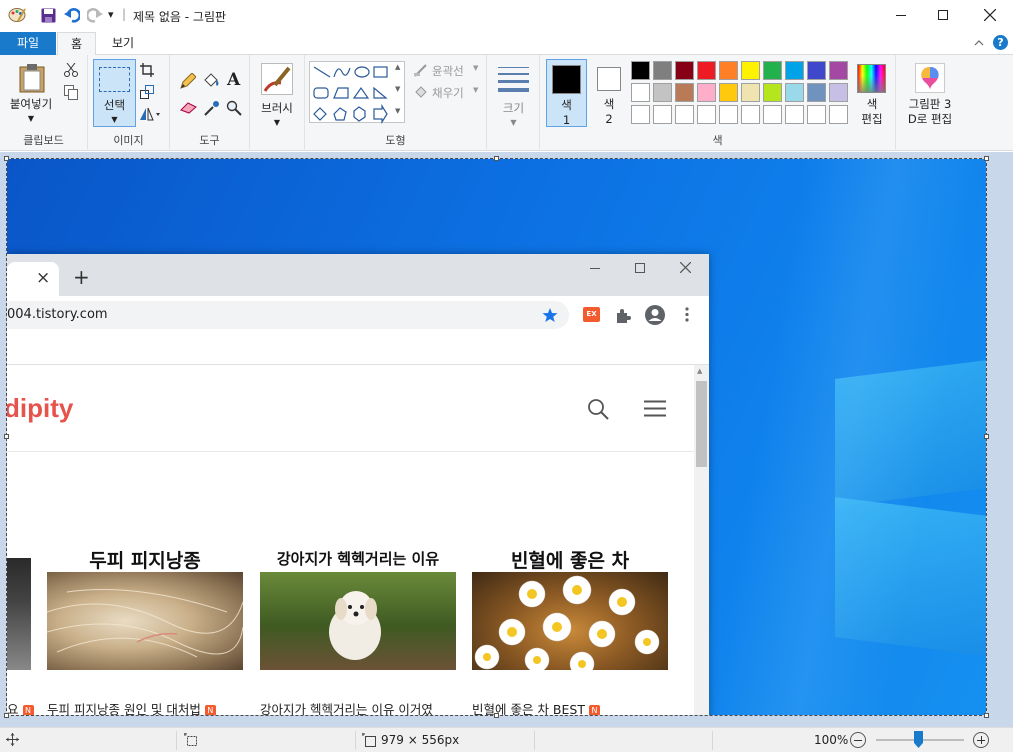 The width and height of the screenshot is (1013, 752). Describe the element at coordinates (591, 314) in the screenshot. I see `extension-badge-icon: EX` at that location.